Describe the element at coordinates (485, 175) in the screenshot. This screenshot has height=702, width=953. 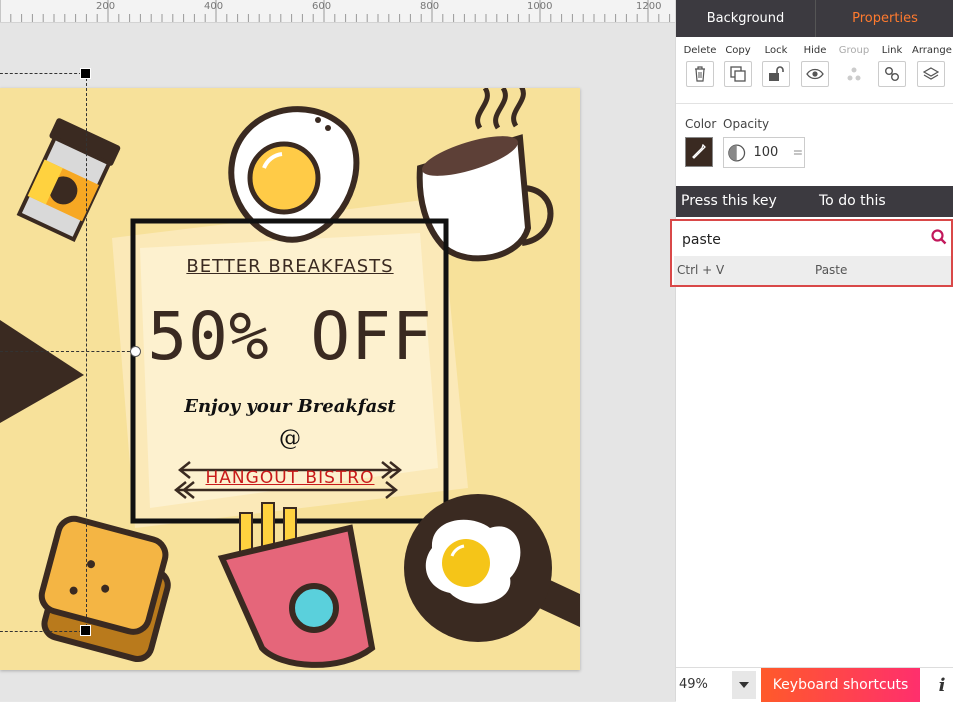
I see `tea-cup-illustration` at that location.